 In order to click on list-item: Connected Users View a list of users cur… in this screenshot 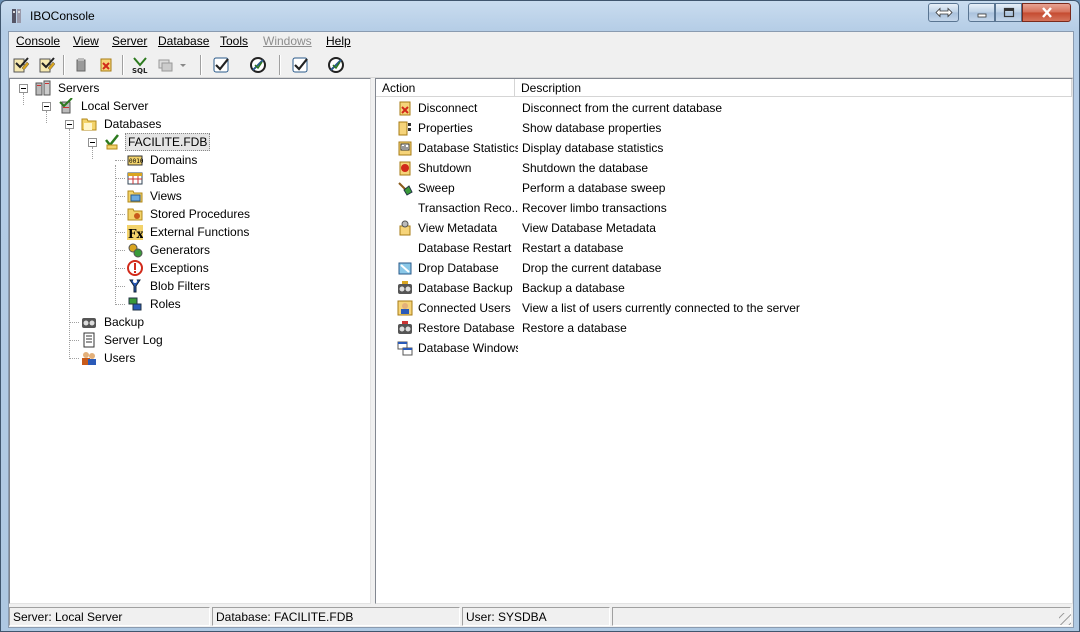, I will do `click(724, 308)`.